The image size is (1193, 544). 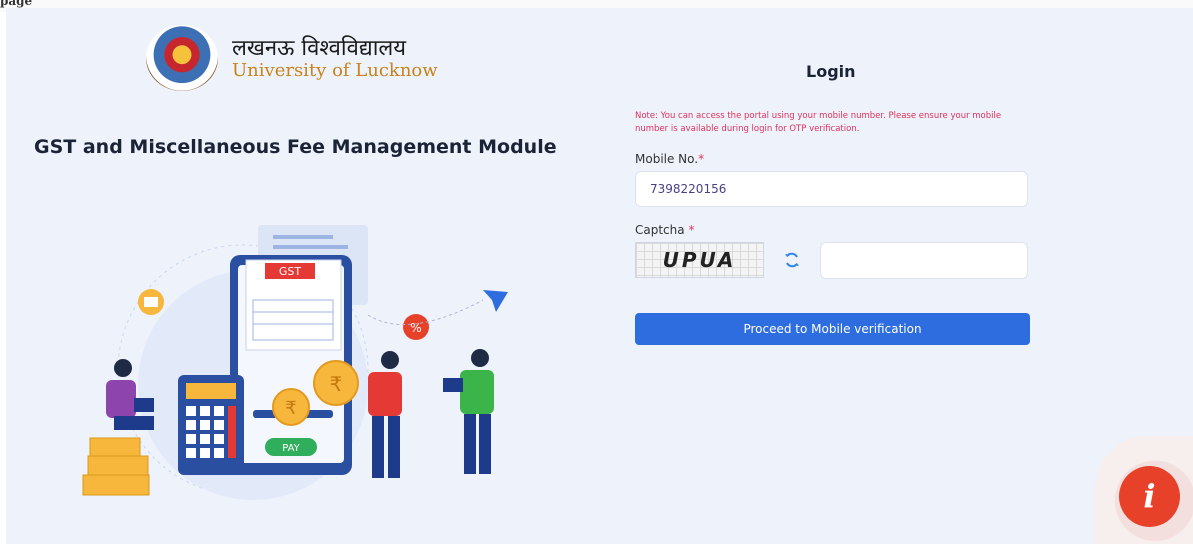 I want to click on captcha-label-text: Captcha, so click(x=662, y=230).